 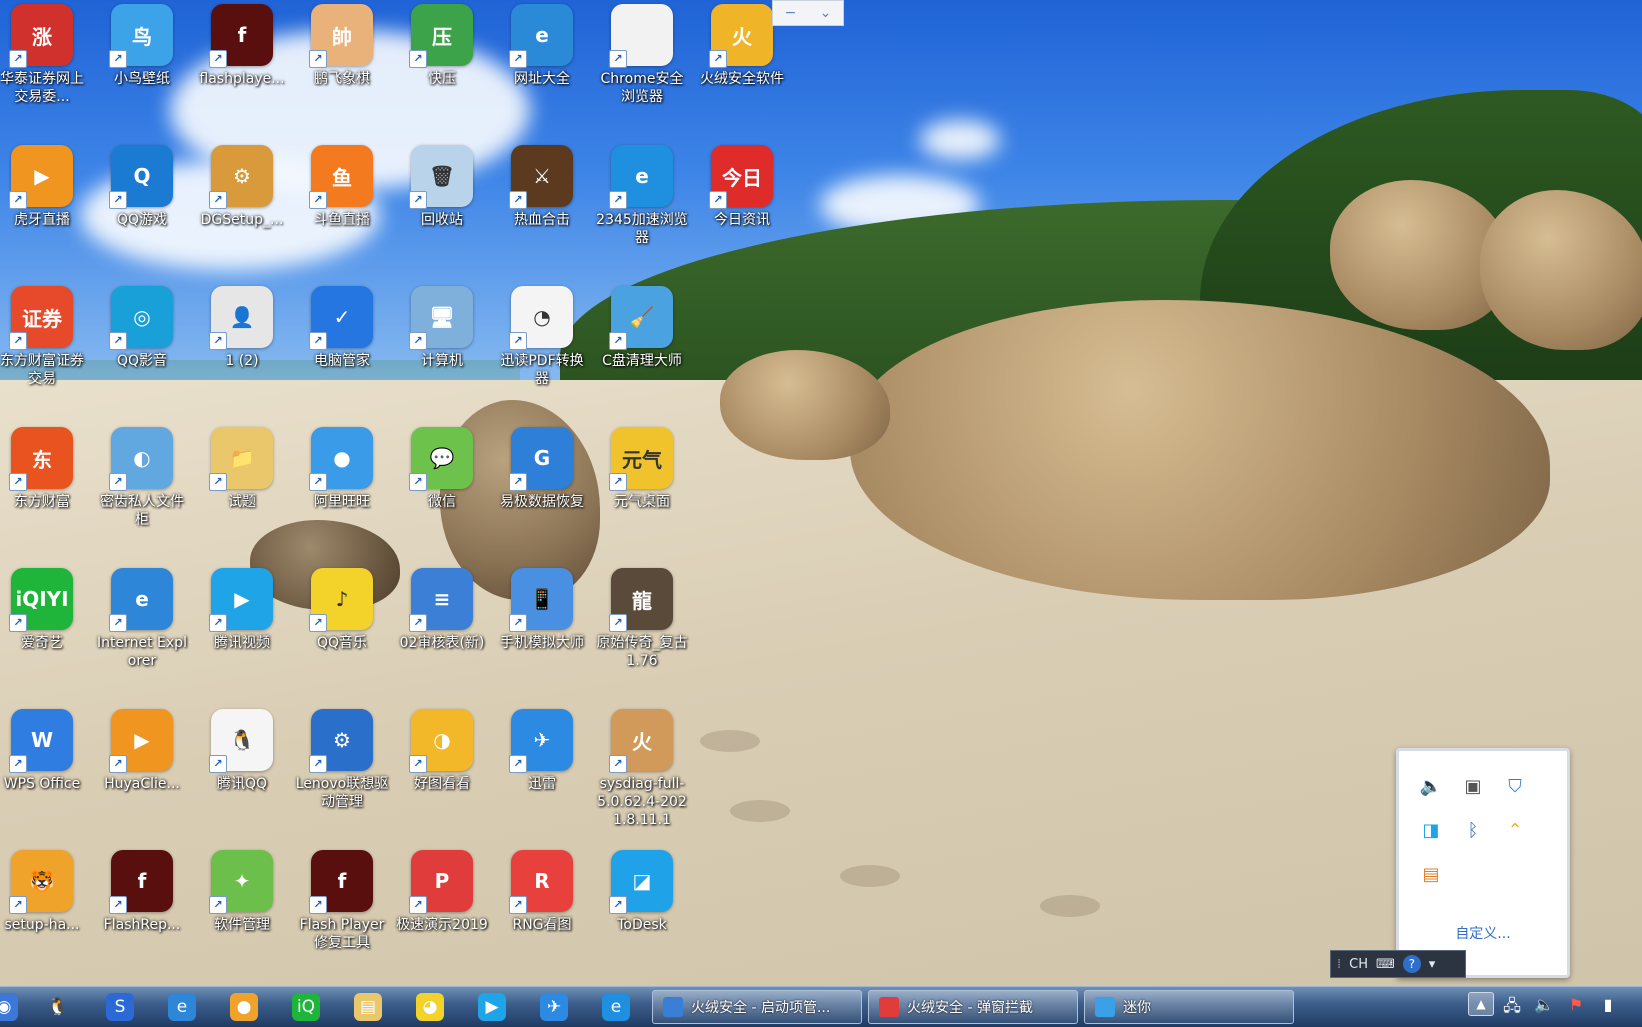 I want to click on installer-icon: 火 ↗, so click(x=641, y=741).